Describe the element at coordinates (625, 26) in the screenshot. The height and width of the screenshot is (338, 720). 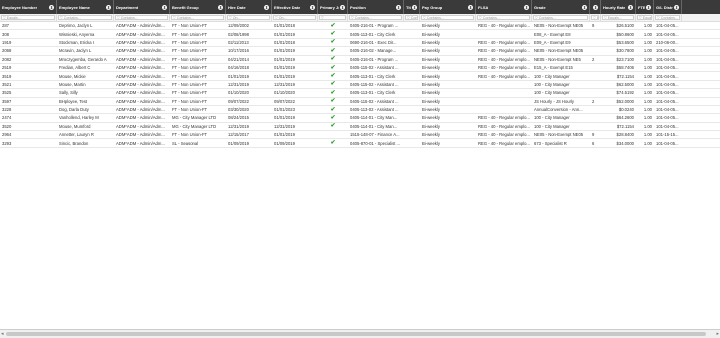
I see `table-cell: $26.5100` at that location.